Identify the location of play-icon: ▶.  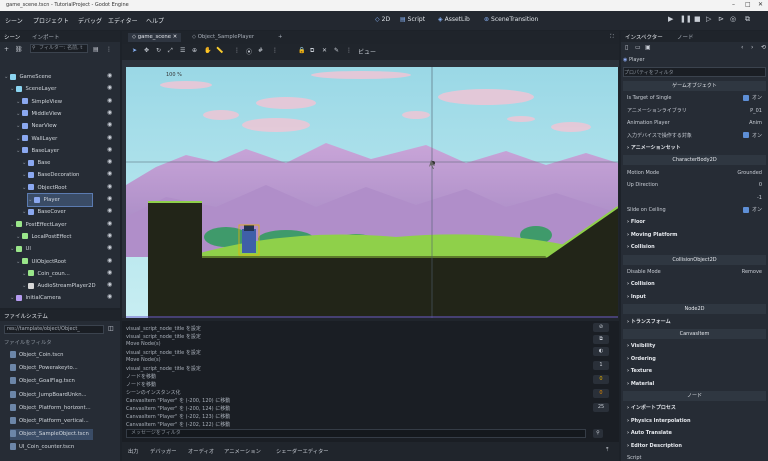
(670, 19).